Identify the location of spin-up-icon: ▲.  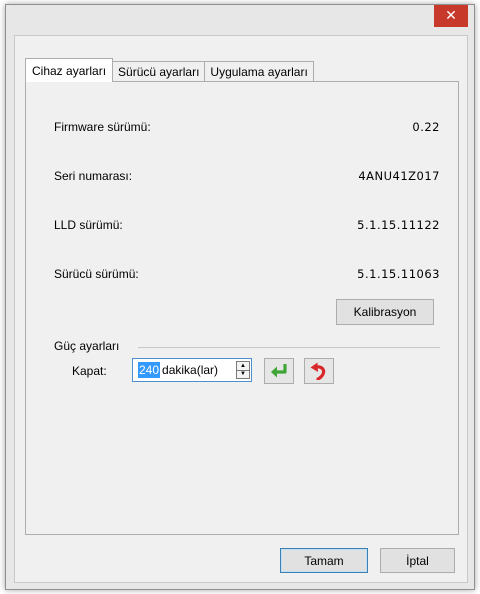
(243, 366).